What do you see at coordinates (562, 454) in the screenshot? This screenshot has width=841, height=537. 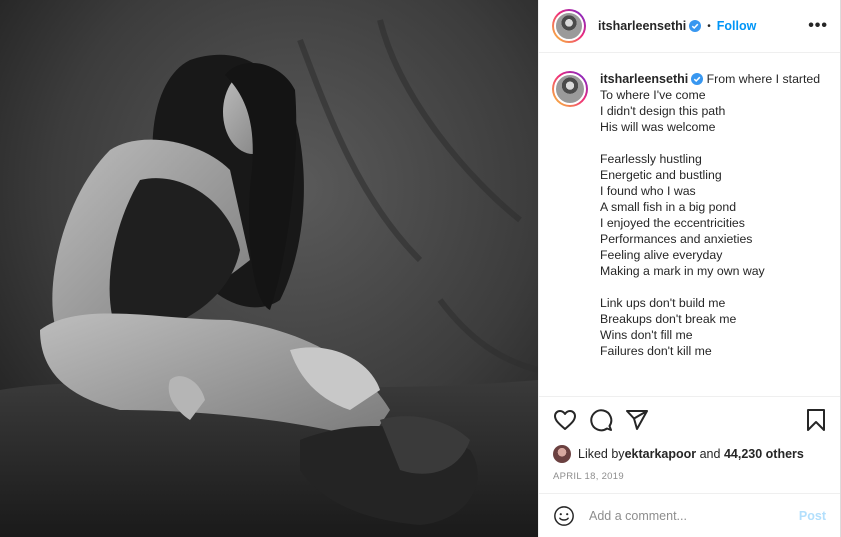 I see `liker-avatar` at bounding box center [562, 454].